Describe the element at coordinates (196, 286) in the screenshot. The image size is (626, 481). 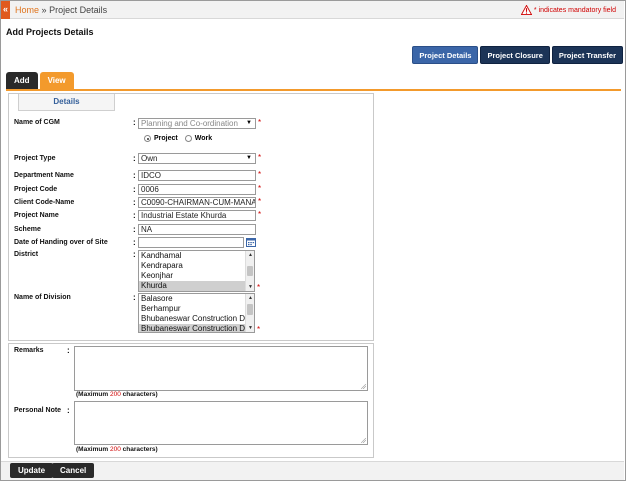
I see `list-item-selected: Khurda` at that location.